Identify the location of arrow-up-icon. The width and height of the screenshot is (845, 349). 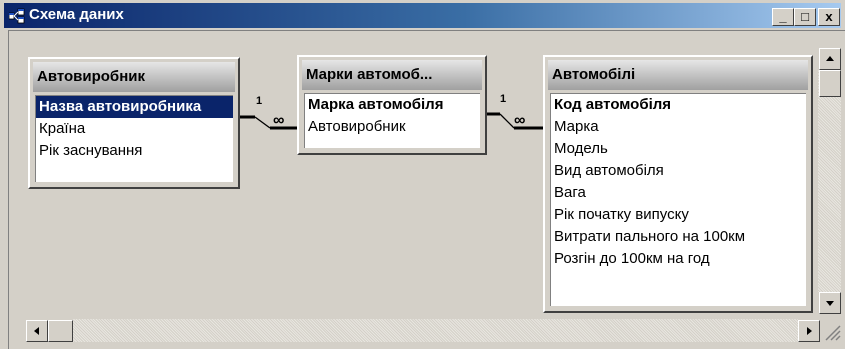
(830, 58).